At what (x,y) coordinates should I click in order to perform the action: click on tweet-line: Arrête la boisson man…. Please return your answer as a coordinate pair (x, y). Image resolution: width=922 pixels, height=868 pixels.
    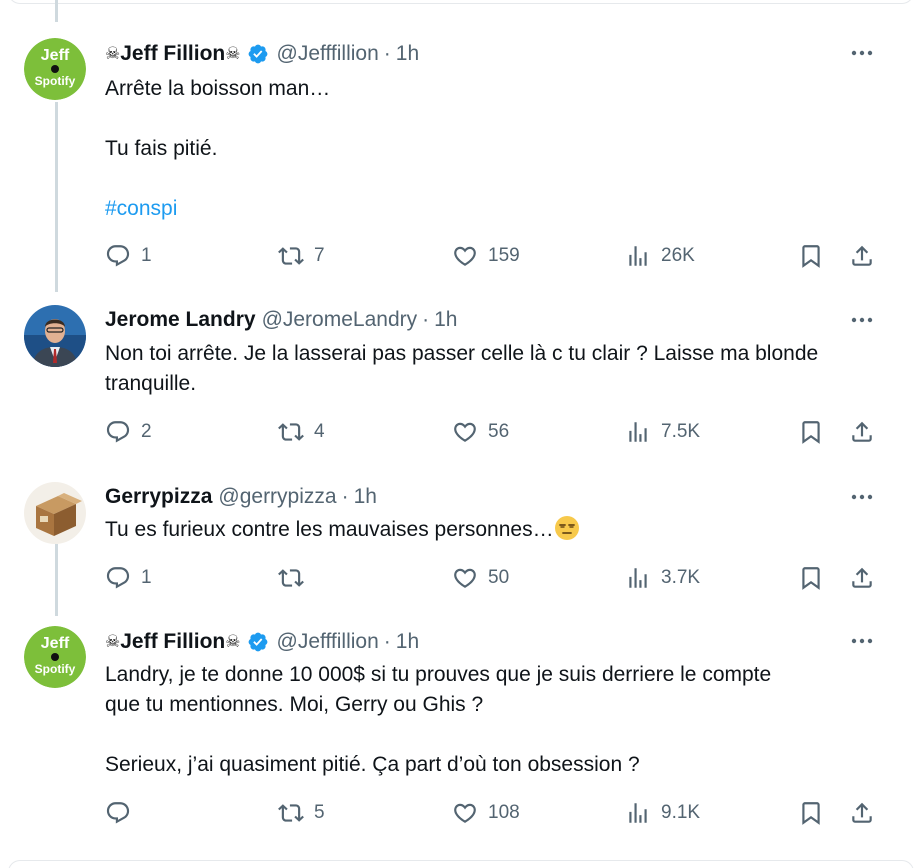
    Looking at the image, I should click on (218, 88).